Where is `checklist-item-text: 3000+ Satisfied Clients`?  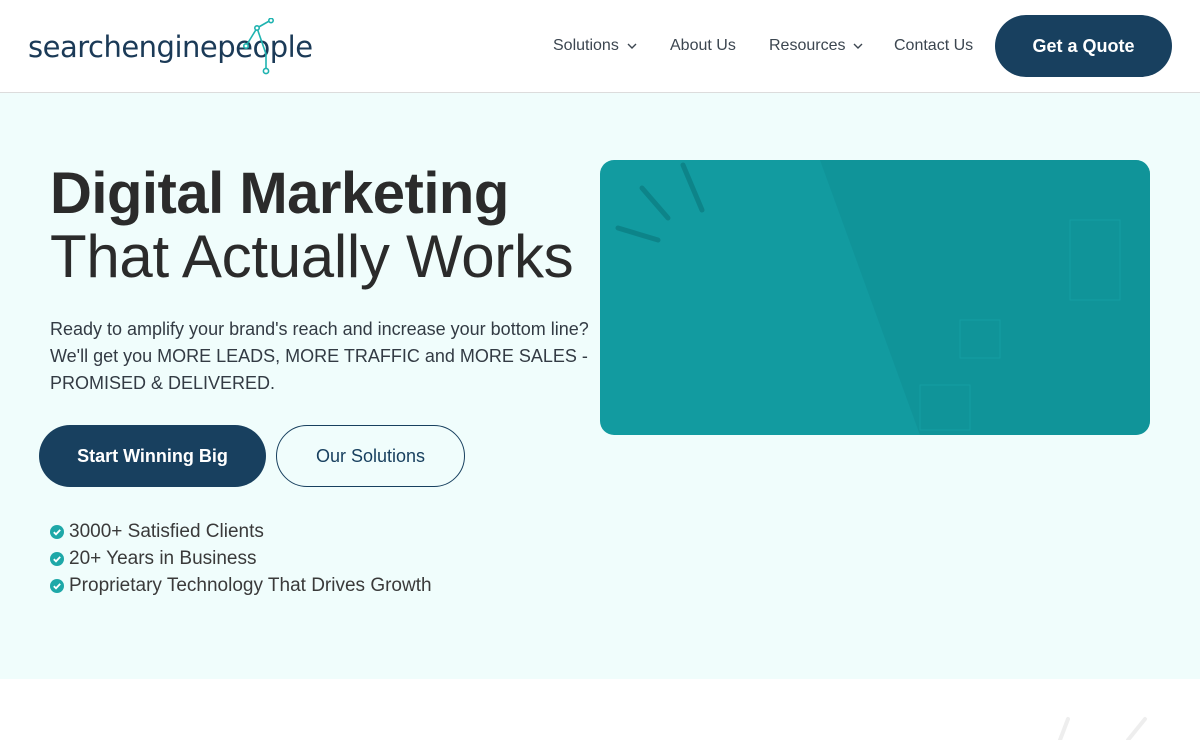 checklist-item-text: 3000+ Satisfied Clients is located at coordinates (166, 531).